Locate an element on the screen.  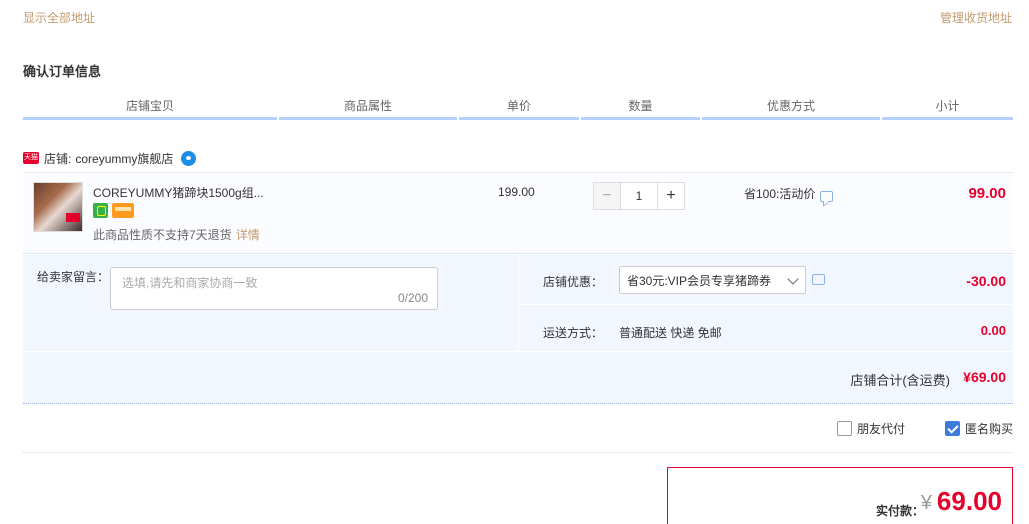
service-badges is located at coordinates (113, 210).